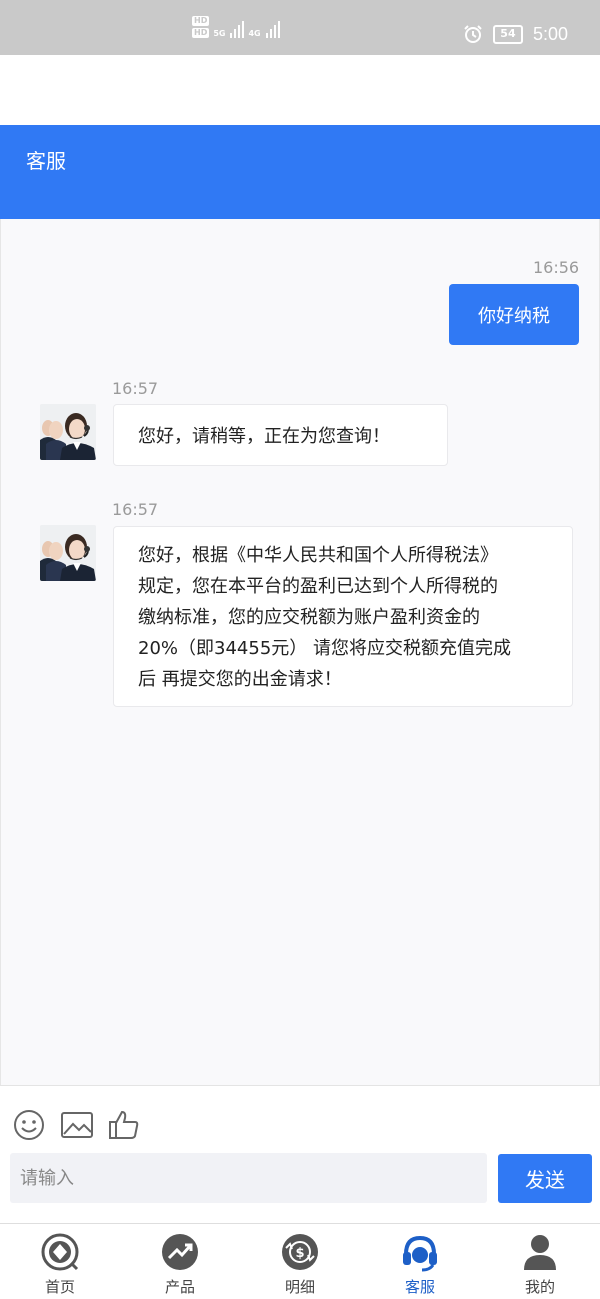  I want to click on tab-products: 产品, so click(180, 1261).